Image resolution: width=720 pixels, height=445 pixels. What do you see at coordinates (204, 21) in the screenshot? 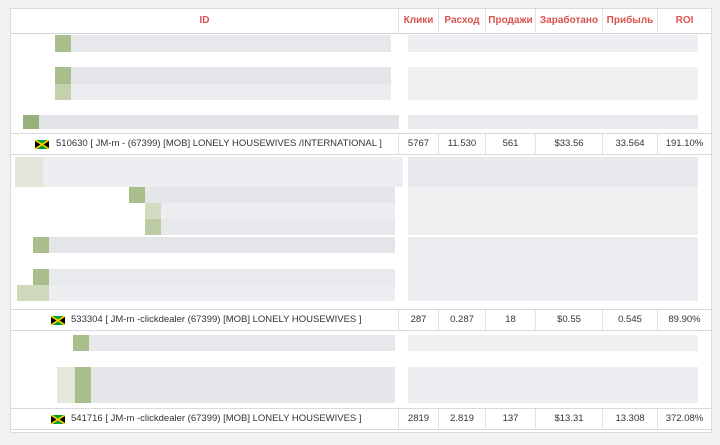
I see `column-header-id: ID` at bounding box center [204, 21].